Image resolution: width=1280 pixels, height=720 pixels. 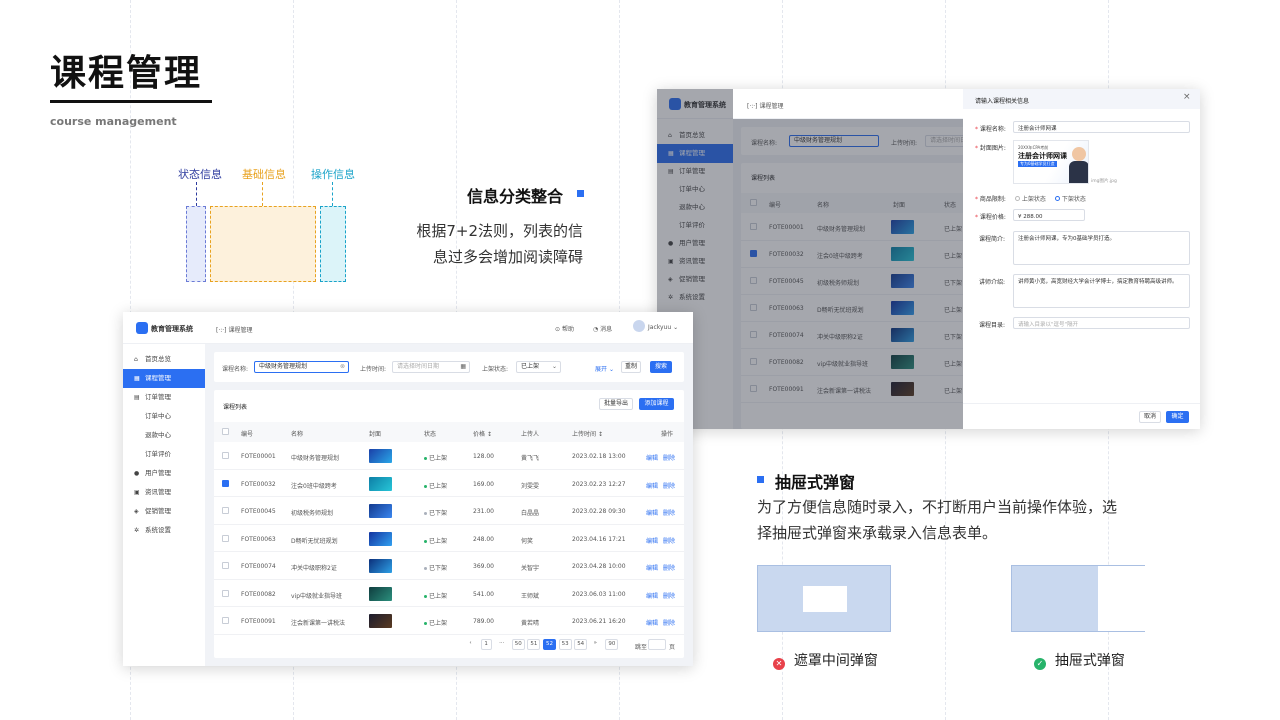 I want to click on drawer-dialog-diagram, so click(x=1078, y=598).